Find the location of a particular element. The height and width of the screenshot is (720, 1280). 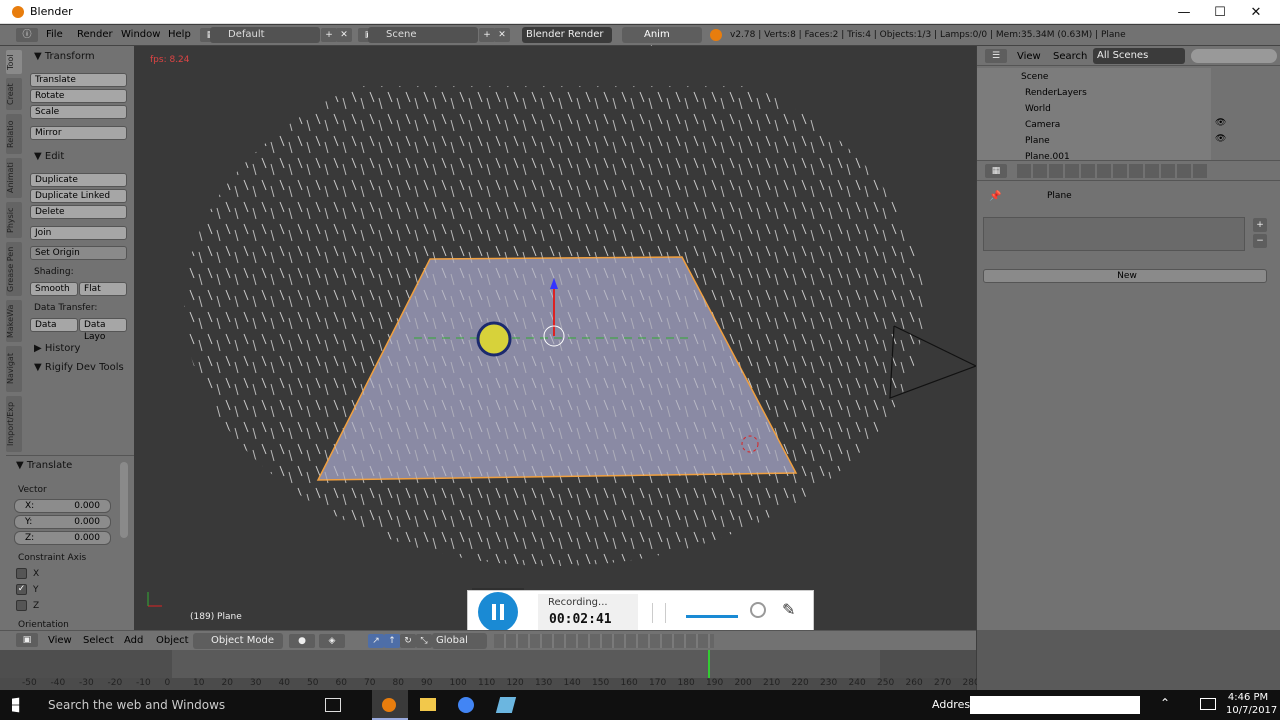

vector-x-field: X: 0.000 is located at coordinates (62, 506).